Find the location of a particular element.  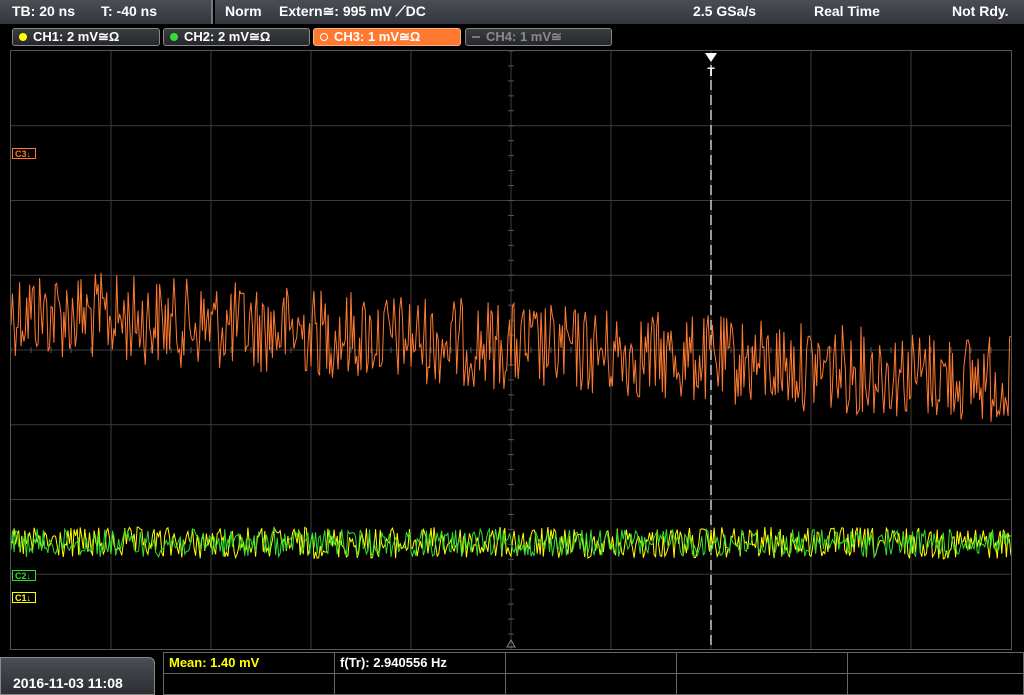

tab-ch2: CH2: 2 mV≅Ω is located at coordinates (236, 37).